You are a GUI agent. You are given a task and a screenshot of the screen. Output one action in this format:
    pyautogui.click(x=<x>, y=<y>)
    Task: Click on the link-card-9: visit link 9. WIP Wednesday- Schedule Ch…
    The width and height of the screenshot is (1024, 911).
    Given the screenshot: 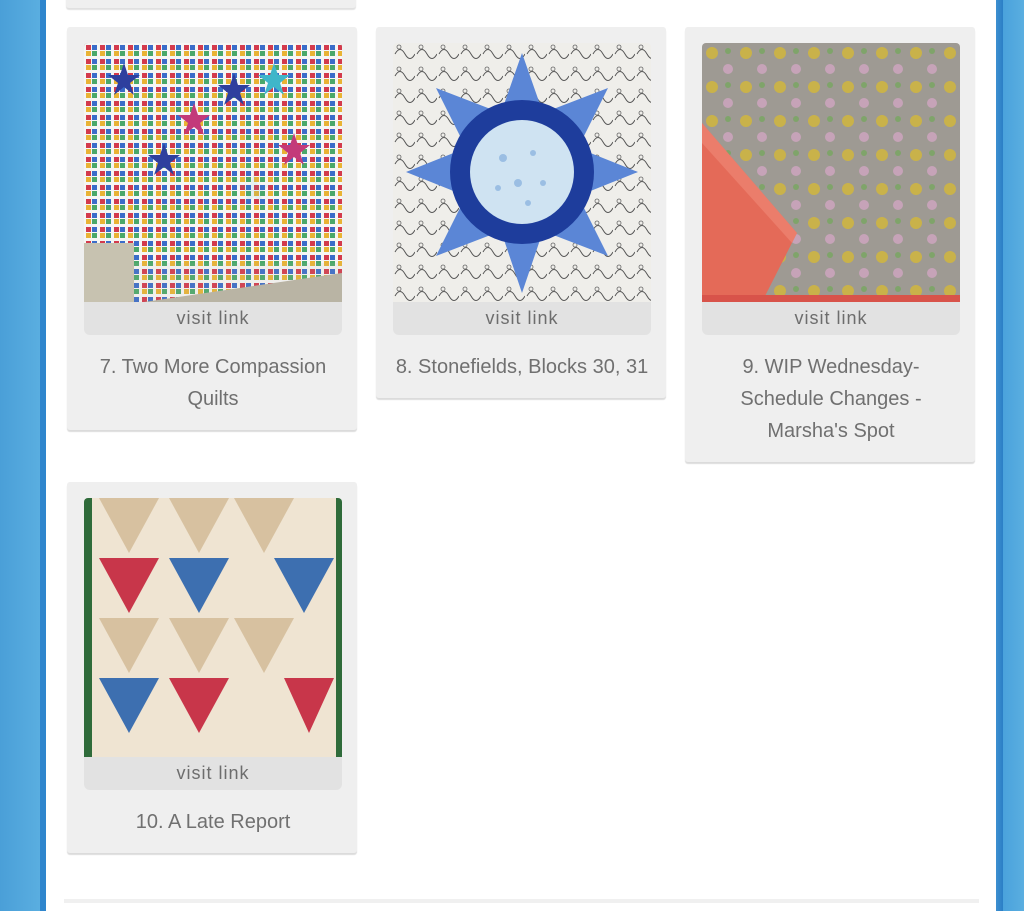 What is the action you would take?
    pyautogui.click(x=830, y=244)
    